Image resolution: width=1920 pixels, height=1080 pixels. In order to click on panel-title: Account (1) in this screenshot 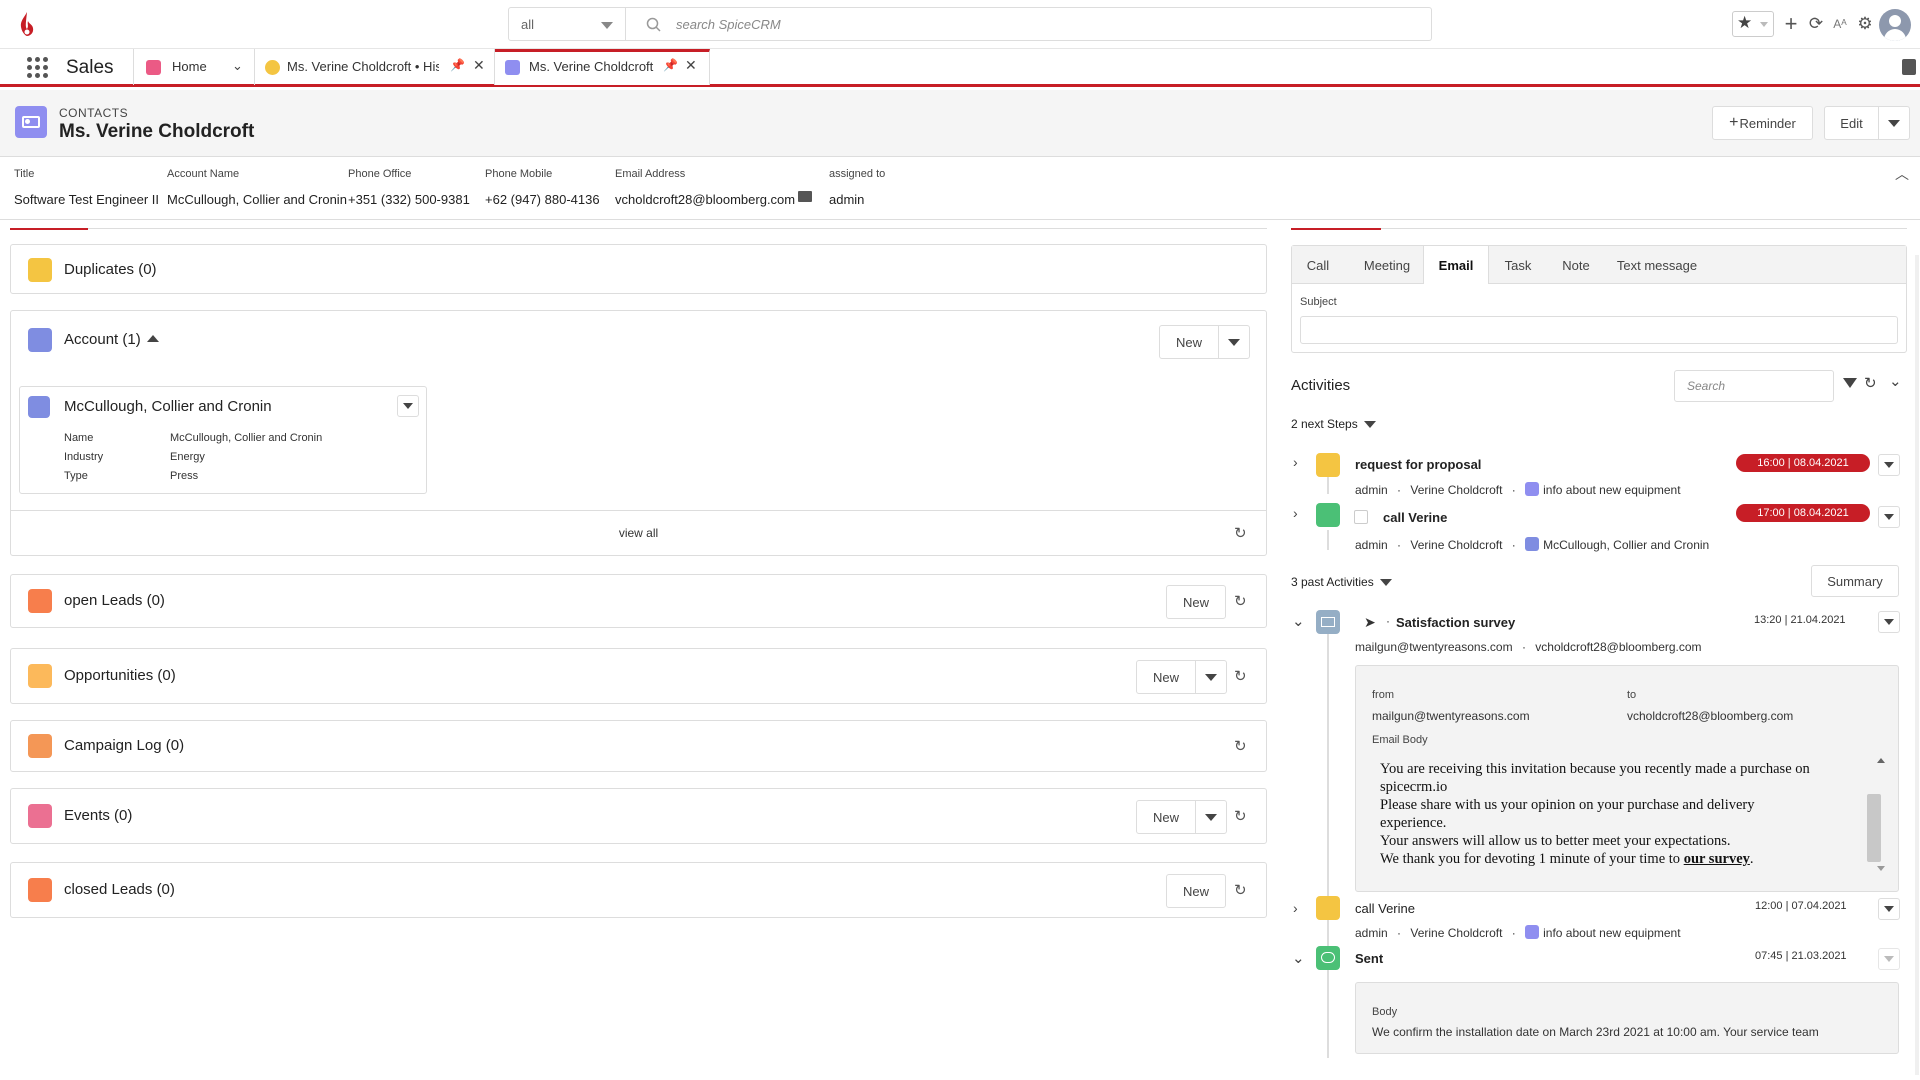, I will do `click(111, 339)`.